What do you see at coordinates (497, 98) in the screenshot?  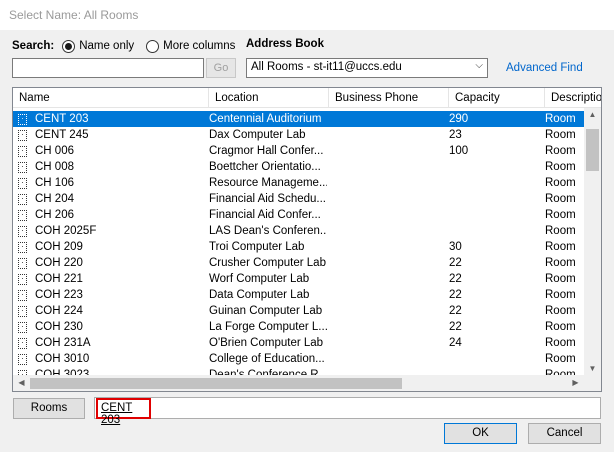 I see `column-header-capacity: Capacity` at bounding box center [497, 98].